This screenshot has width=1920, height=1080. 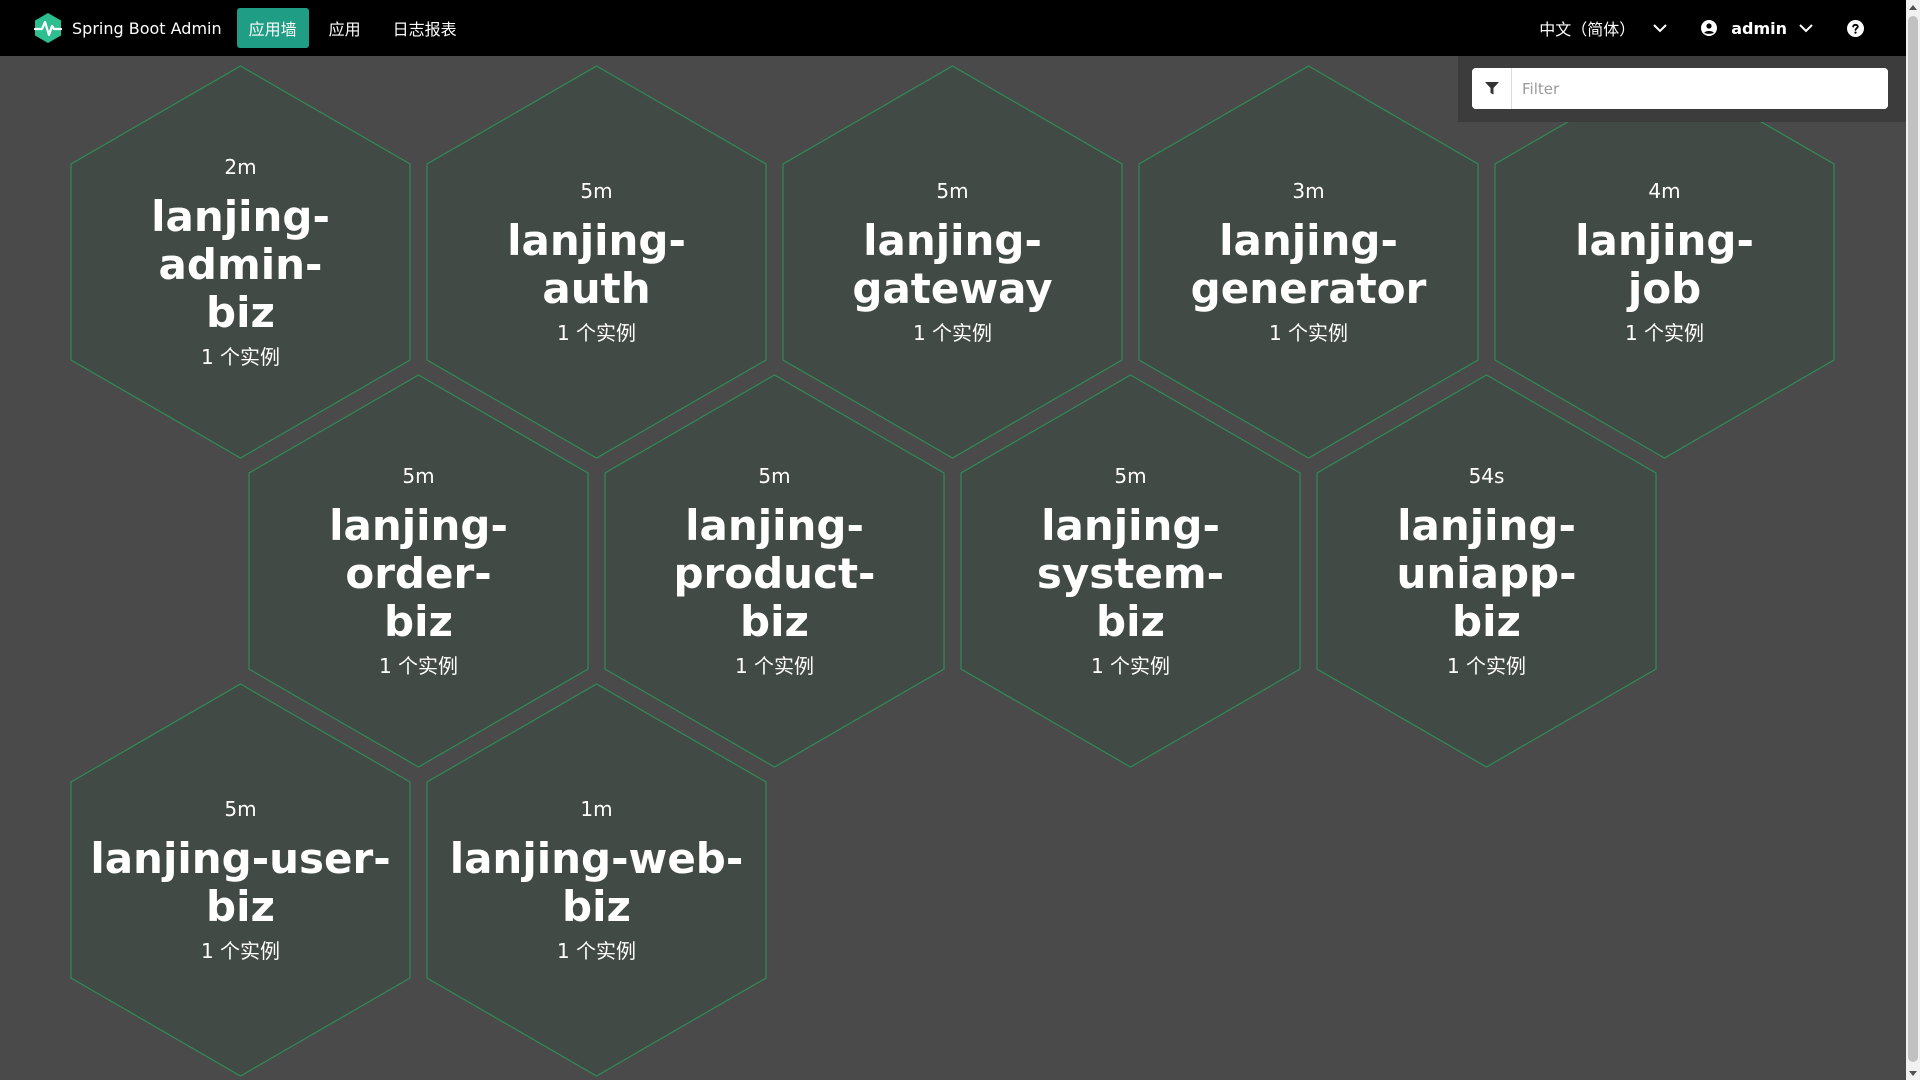 I want to click on filter-panel, so click(x=1682, y=89).